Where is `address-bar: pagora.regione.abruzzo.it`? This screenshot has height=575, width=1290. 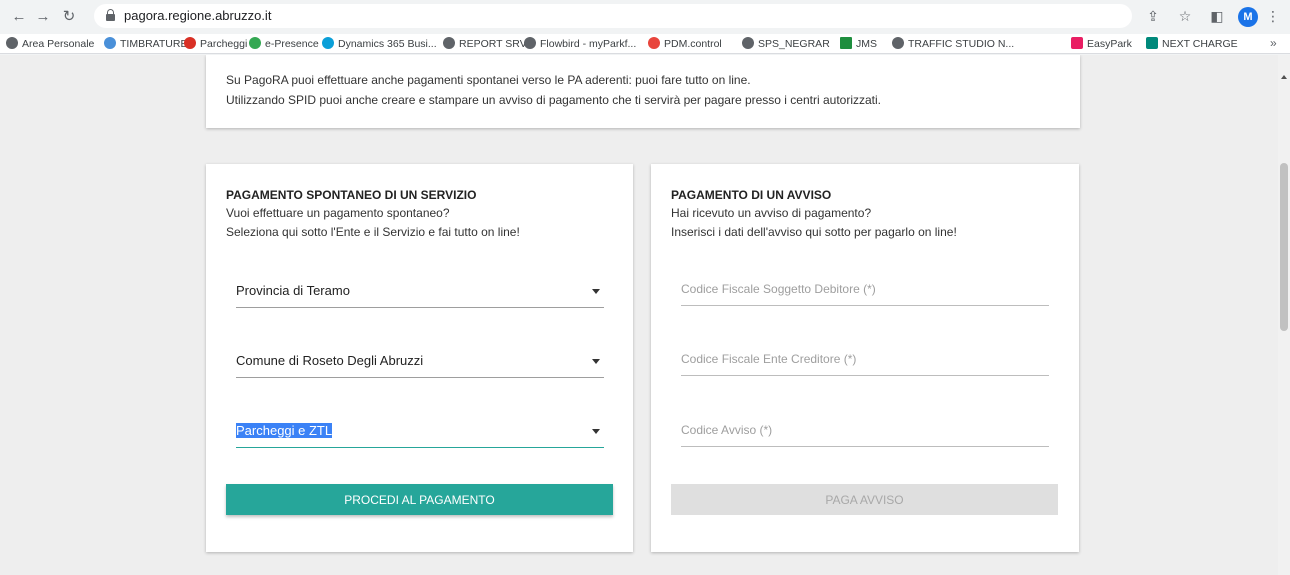
address-bar: pagora.regione.abruzzo.it is located at coordinates (613, 16).